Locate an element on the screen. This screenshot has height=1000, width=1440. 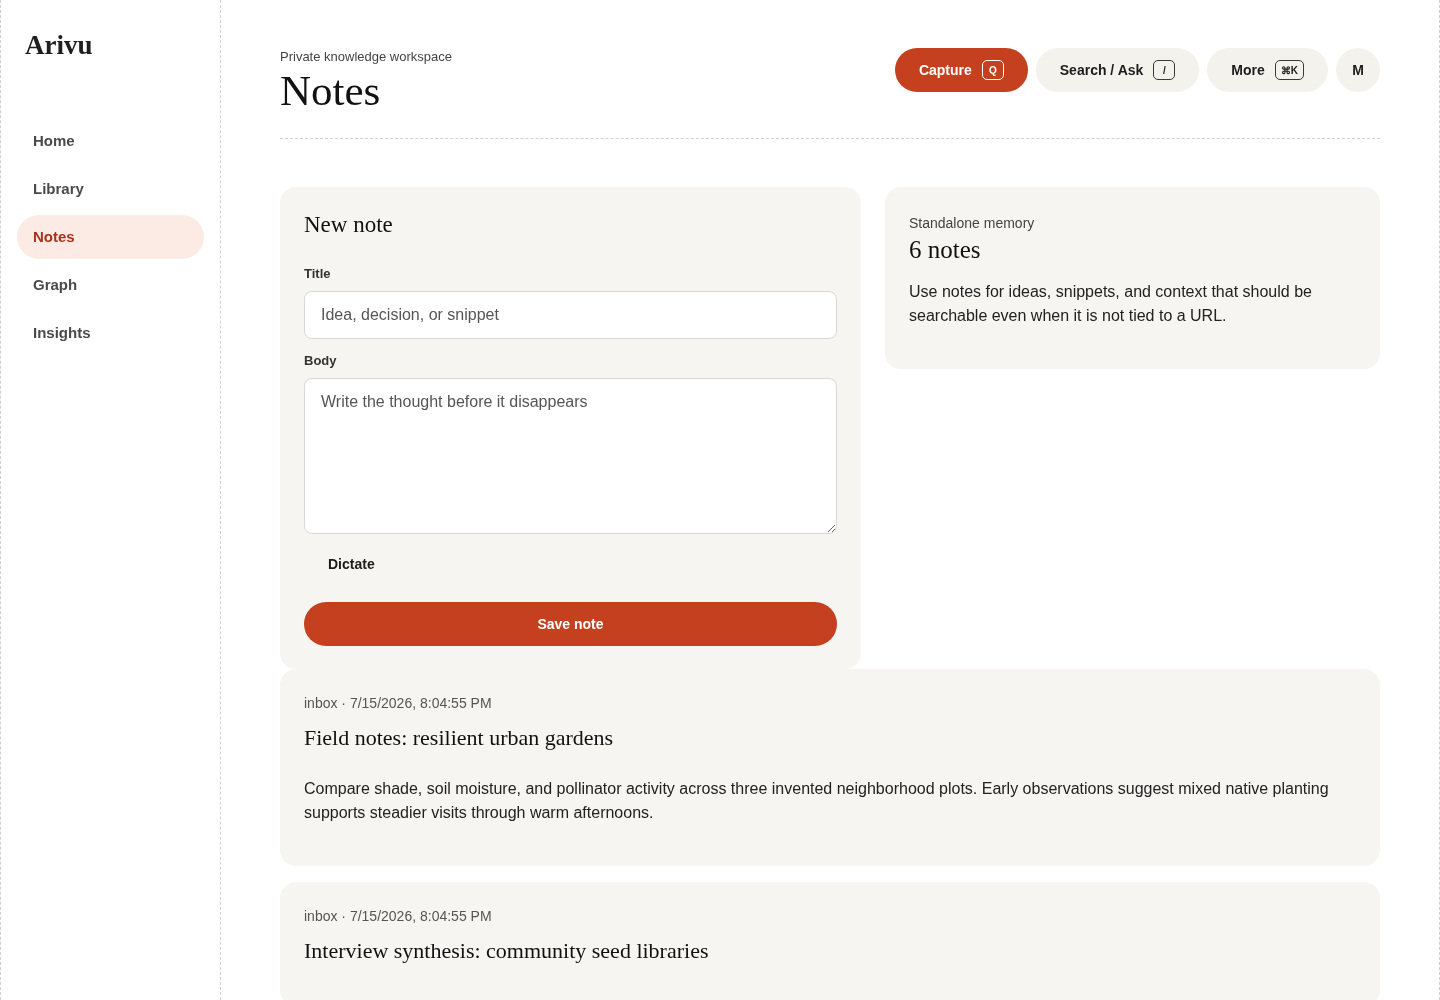
sidebar-nav-item: Insights is located at coordinates (110, 333).